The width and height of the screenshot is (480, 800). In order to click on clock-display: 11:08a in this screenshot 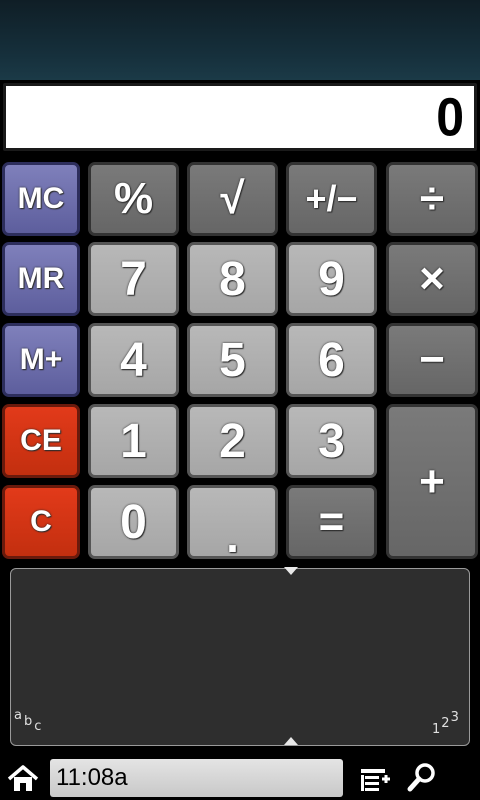, I will do `click(196, 778)`.